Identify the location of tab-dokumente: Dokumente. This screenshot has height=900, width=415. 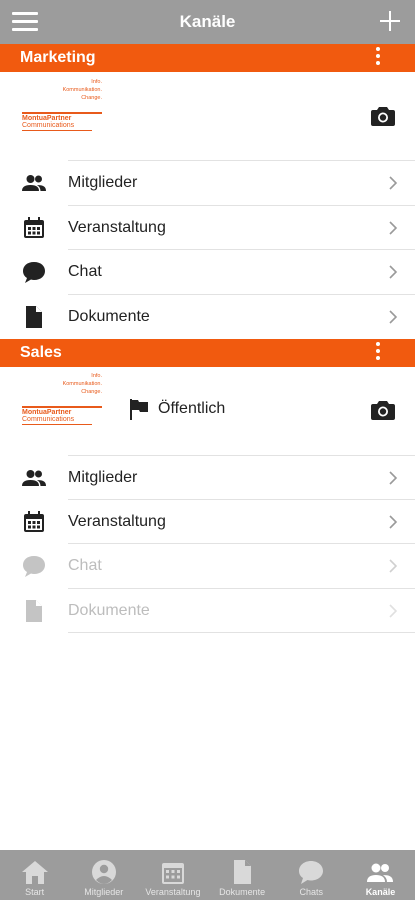
(242, 875).